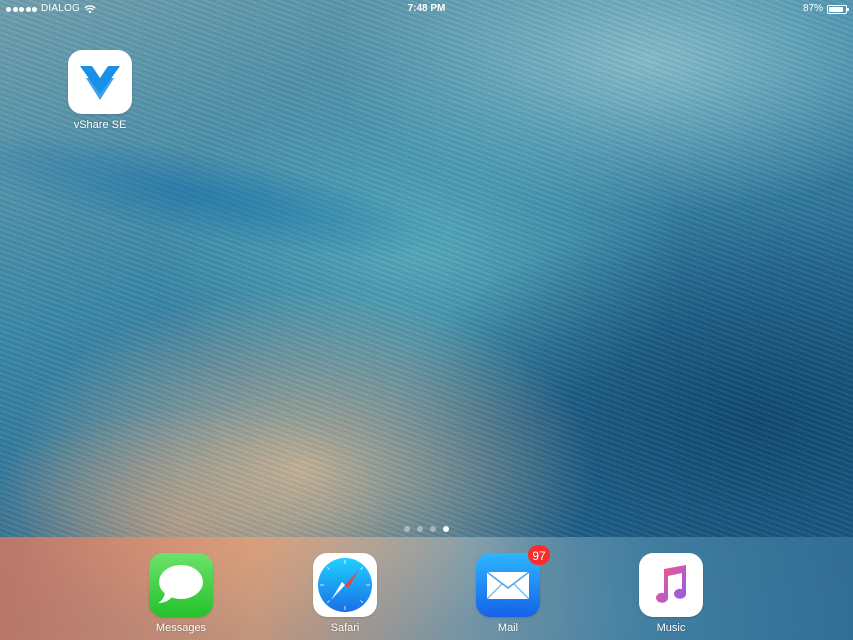  I want to click on messages-icon, so click(181, 585).